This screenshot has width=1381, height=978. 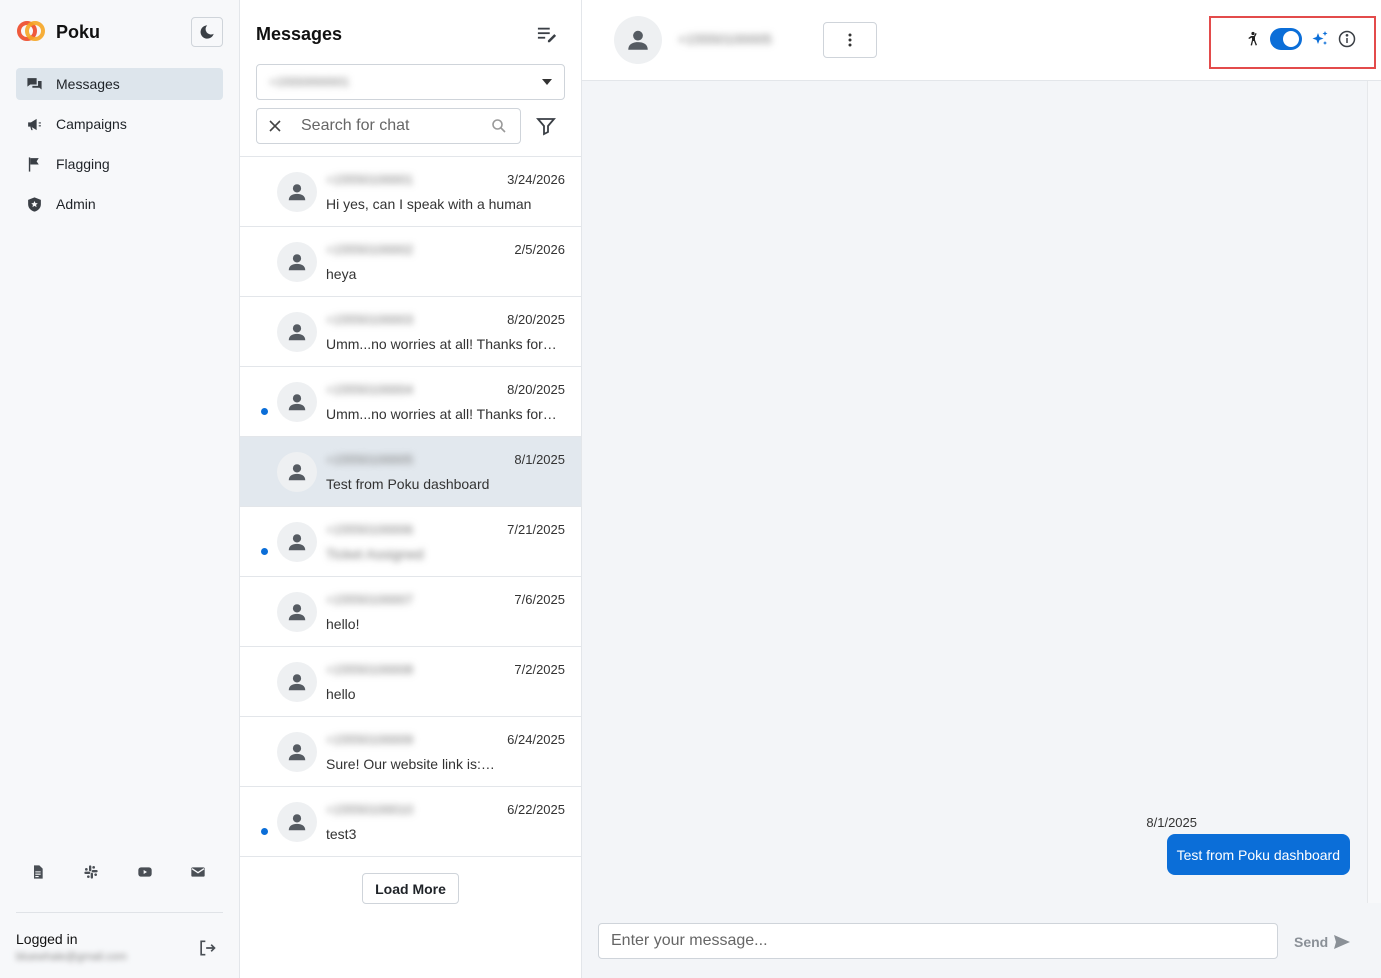 I want to click on logout-icon, so click(x=208, y=948).